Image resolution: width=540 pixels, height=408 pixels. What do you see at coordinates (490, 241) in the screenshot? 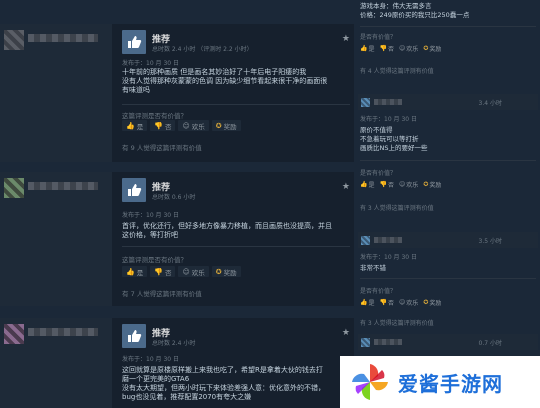
I see `hours-played: 3.5 小时` at bounding box center [490, 241].